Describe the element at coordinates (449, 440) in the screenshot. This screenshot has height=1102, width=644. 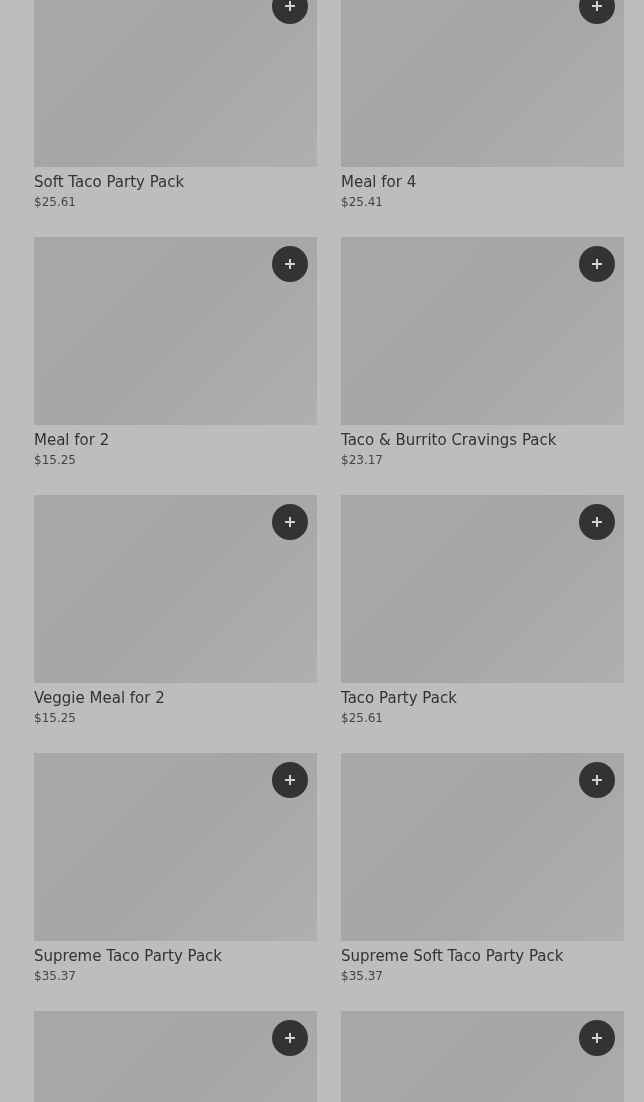
I see `product-title: Taco & Burrito Cravings Pack` at that location.